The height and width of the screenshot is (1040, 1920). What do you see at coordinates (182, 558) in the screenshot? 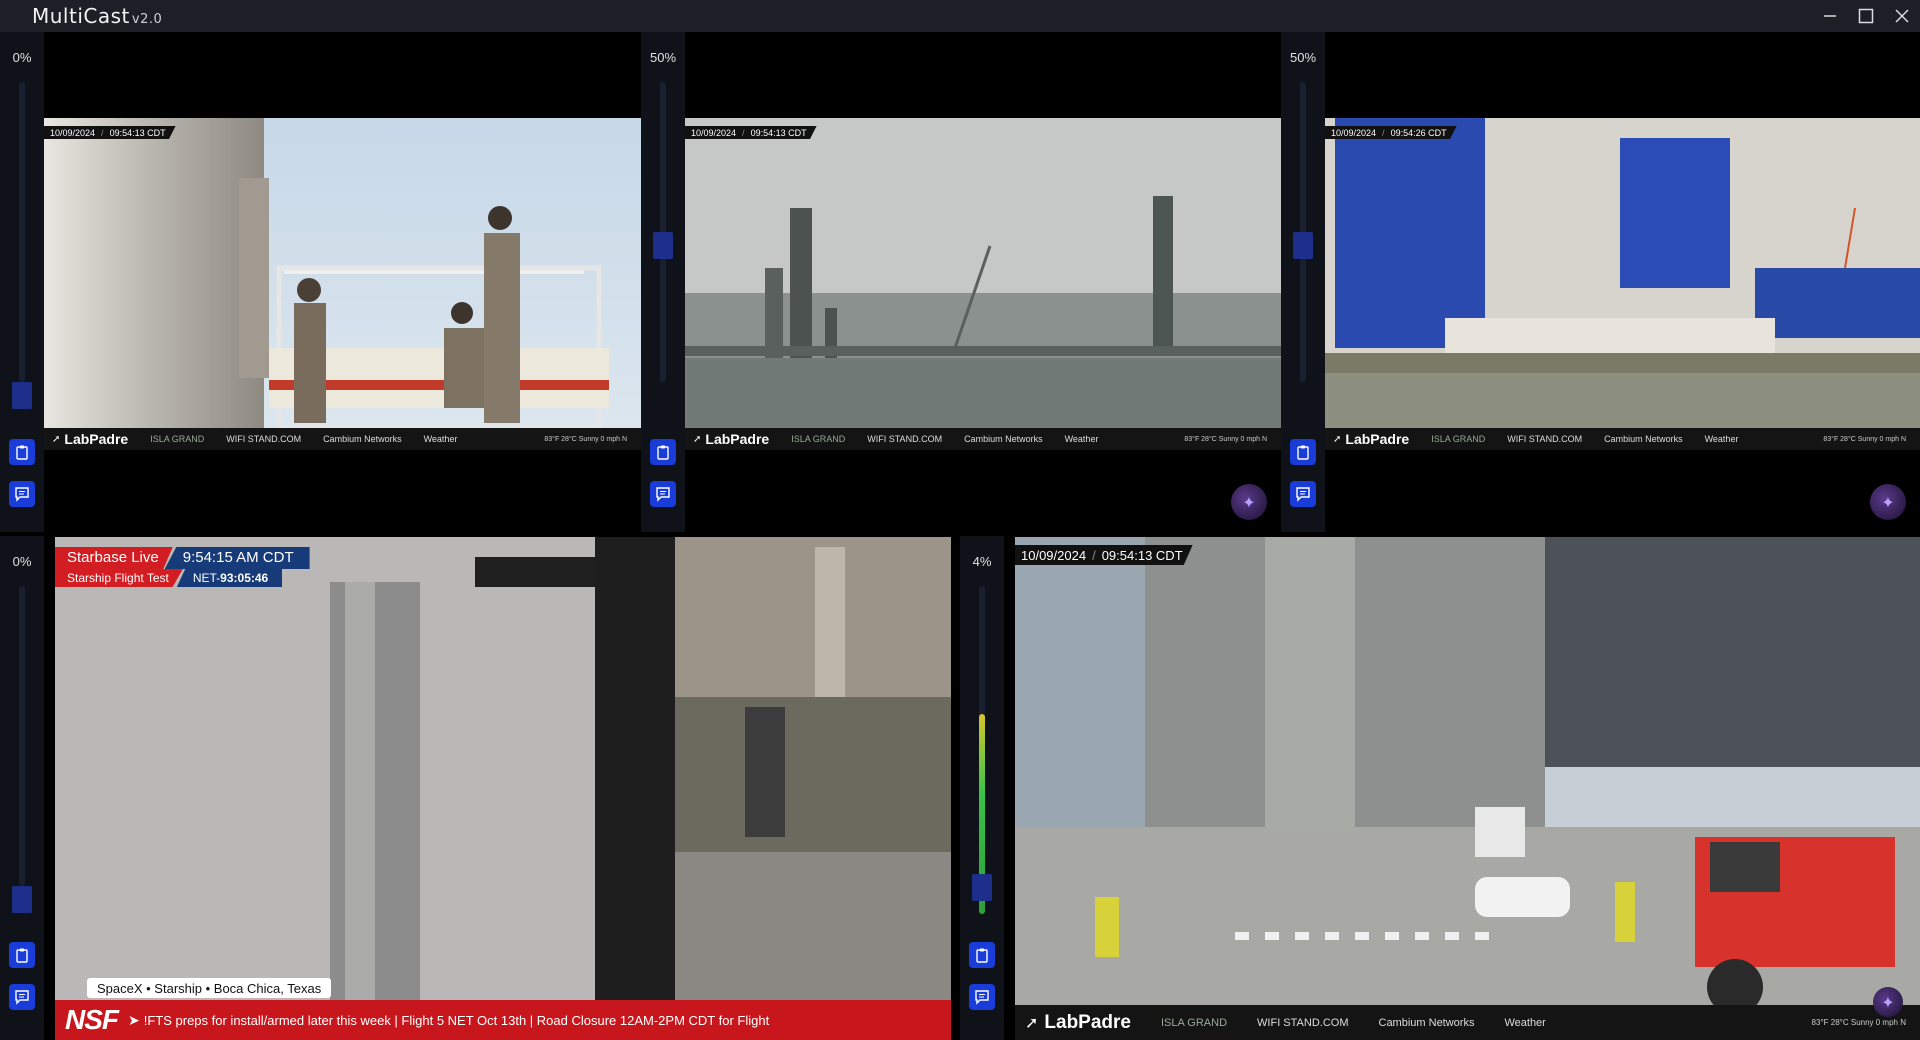
I see `nsf-header-row-1: Starbase Live 9:54:15 AM CDT` at bounding box center [182, 558].